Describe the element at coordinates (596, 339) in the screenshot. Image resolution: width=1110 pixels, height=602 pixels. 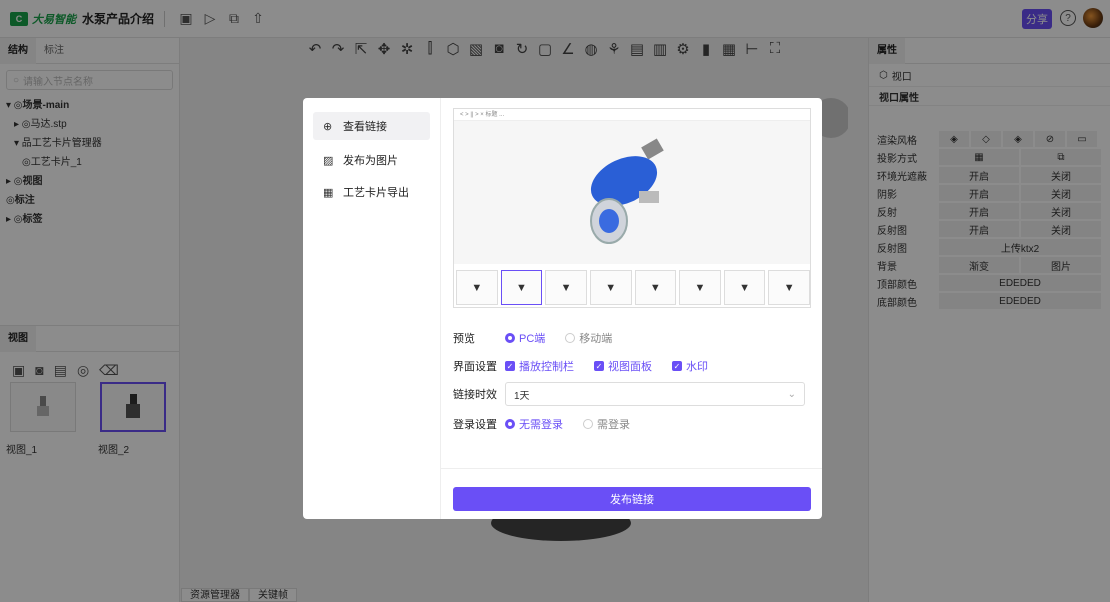
I see `radio-label: 移动端` at that location.